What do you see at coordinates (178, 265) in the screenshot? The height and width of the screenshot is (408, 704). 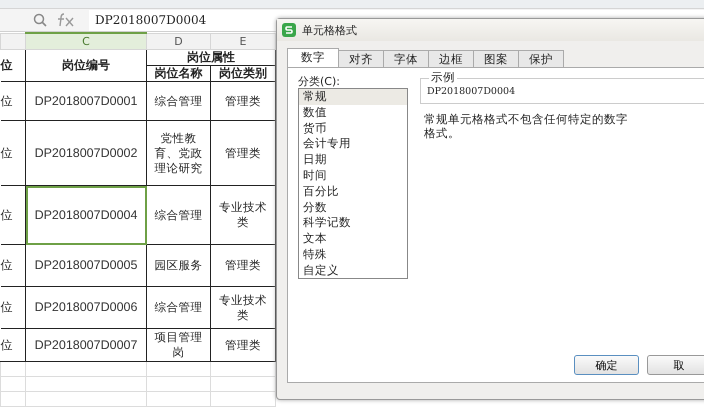 I see `table-cell: 园区服务` at bounding box center [178, 265].